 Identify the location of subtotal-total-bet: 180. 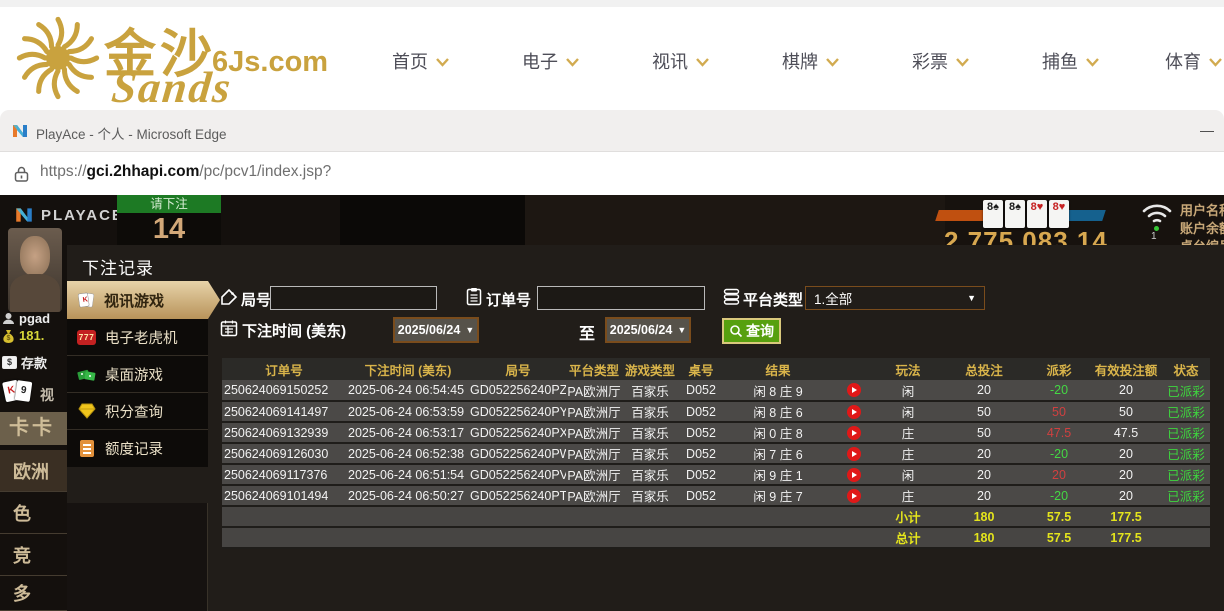
(984, 517).